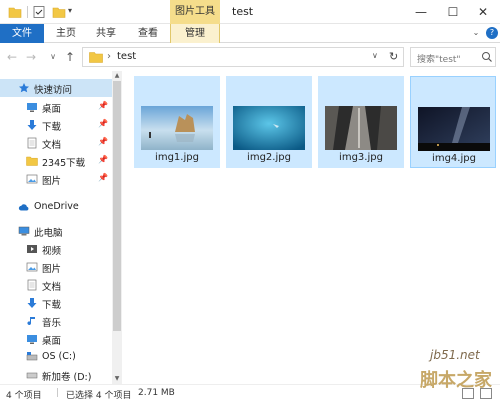 The width and height of the screenshot is (500, 402). I want to click on sidebar-item-drive-d: 新加卷 (D:), so click(56, 375).